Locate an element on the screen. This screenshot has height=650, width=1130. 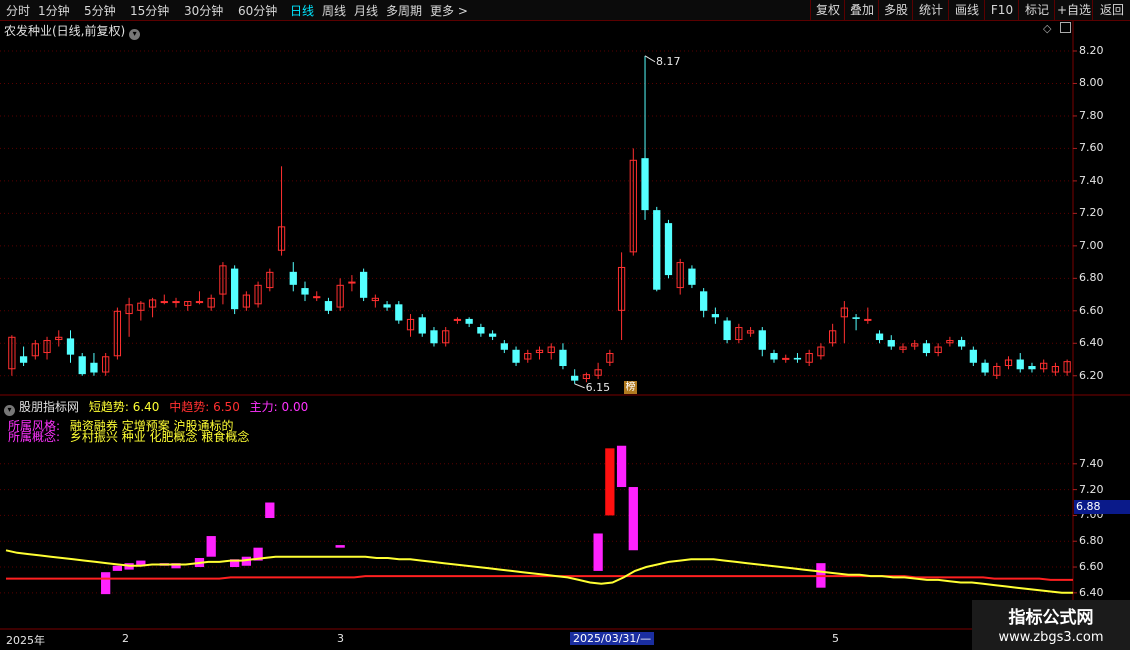
price-tick-label: 8.00 is located at coordinates (1091, 83).